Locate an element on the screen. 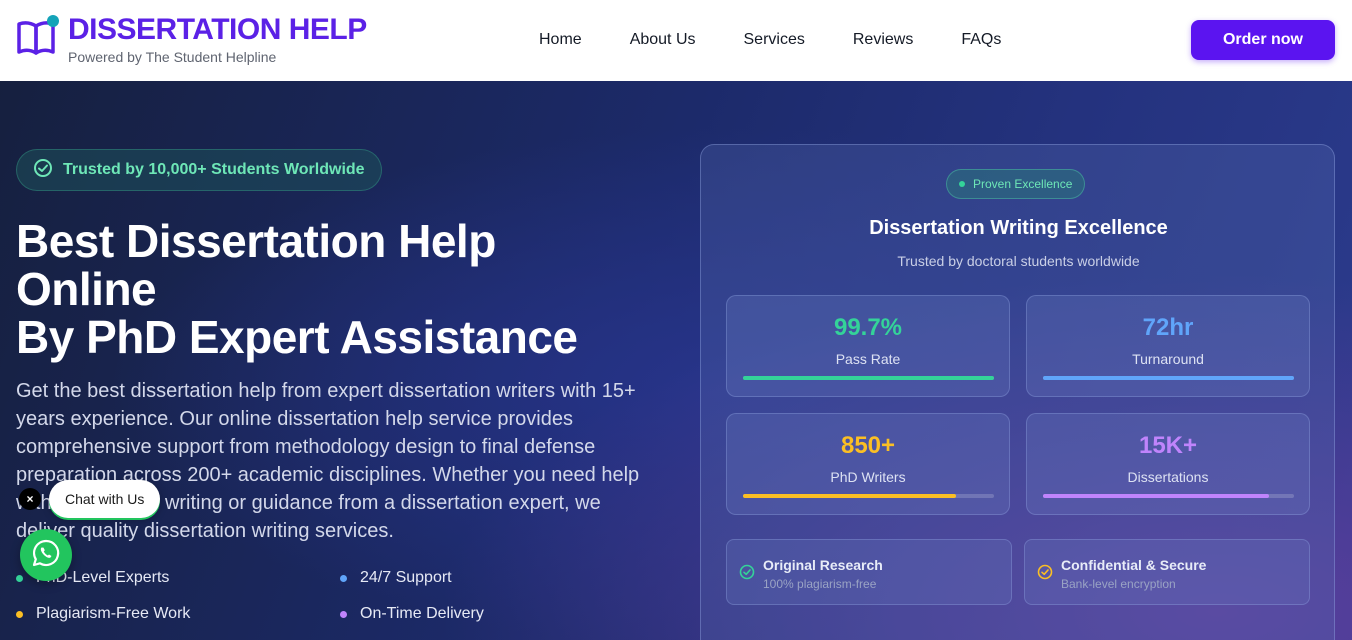 This screenshot has height=640, width=1352. feature-label: 24/7 Support is located at coordinates (406, 577).